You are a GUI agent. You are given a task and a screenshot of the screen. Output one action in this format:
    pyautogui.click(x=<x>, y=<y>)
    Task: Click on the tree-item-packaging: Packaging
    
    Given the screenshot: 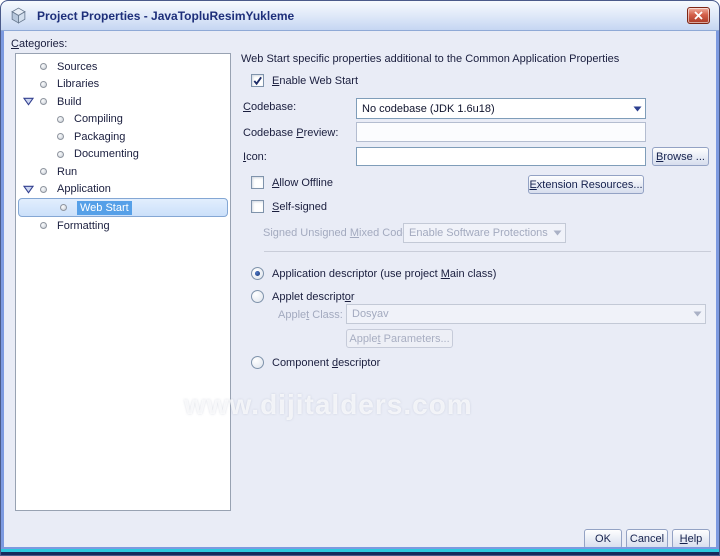 What is the action you would take?
    pyautogui.click(x=123, y=137)
    